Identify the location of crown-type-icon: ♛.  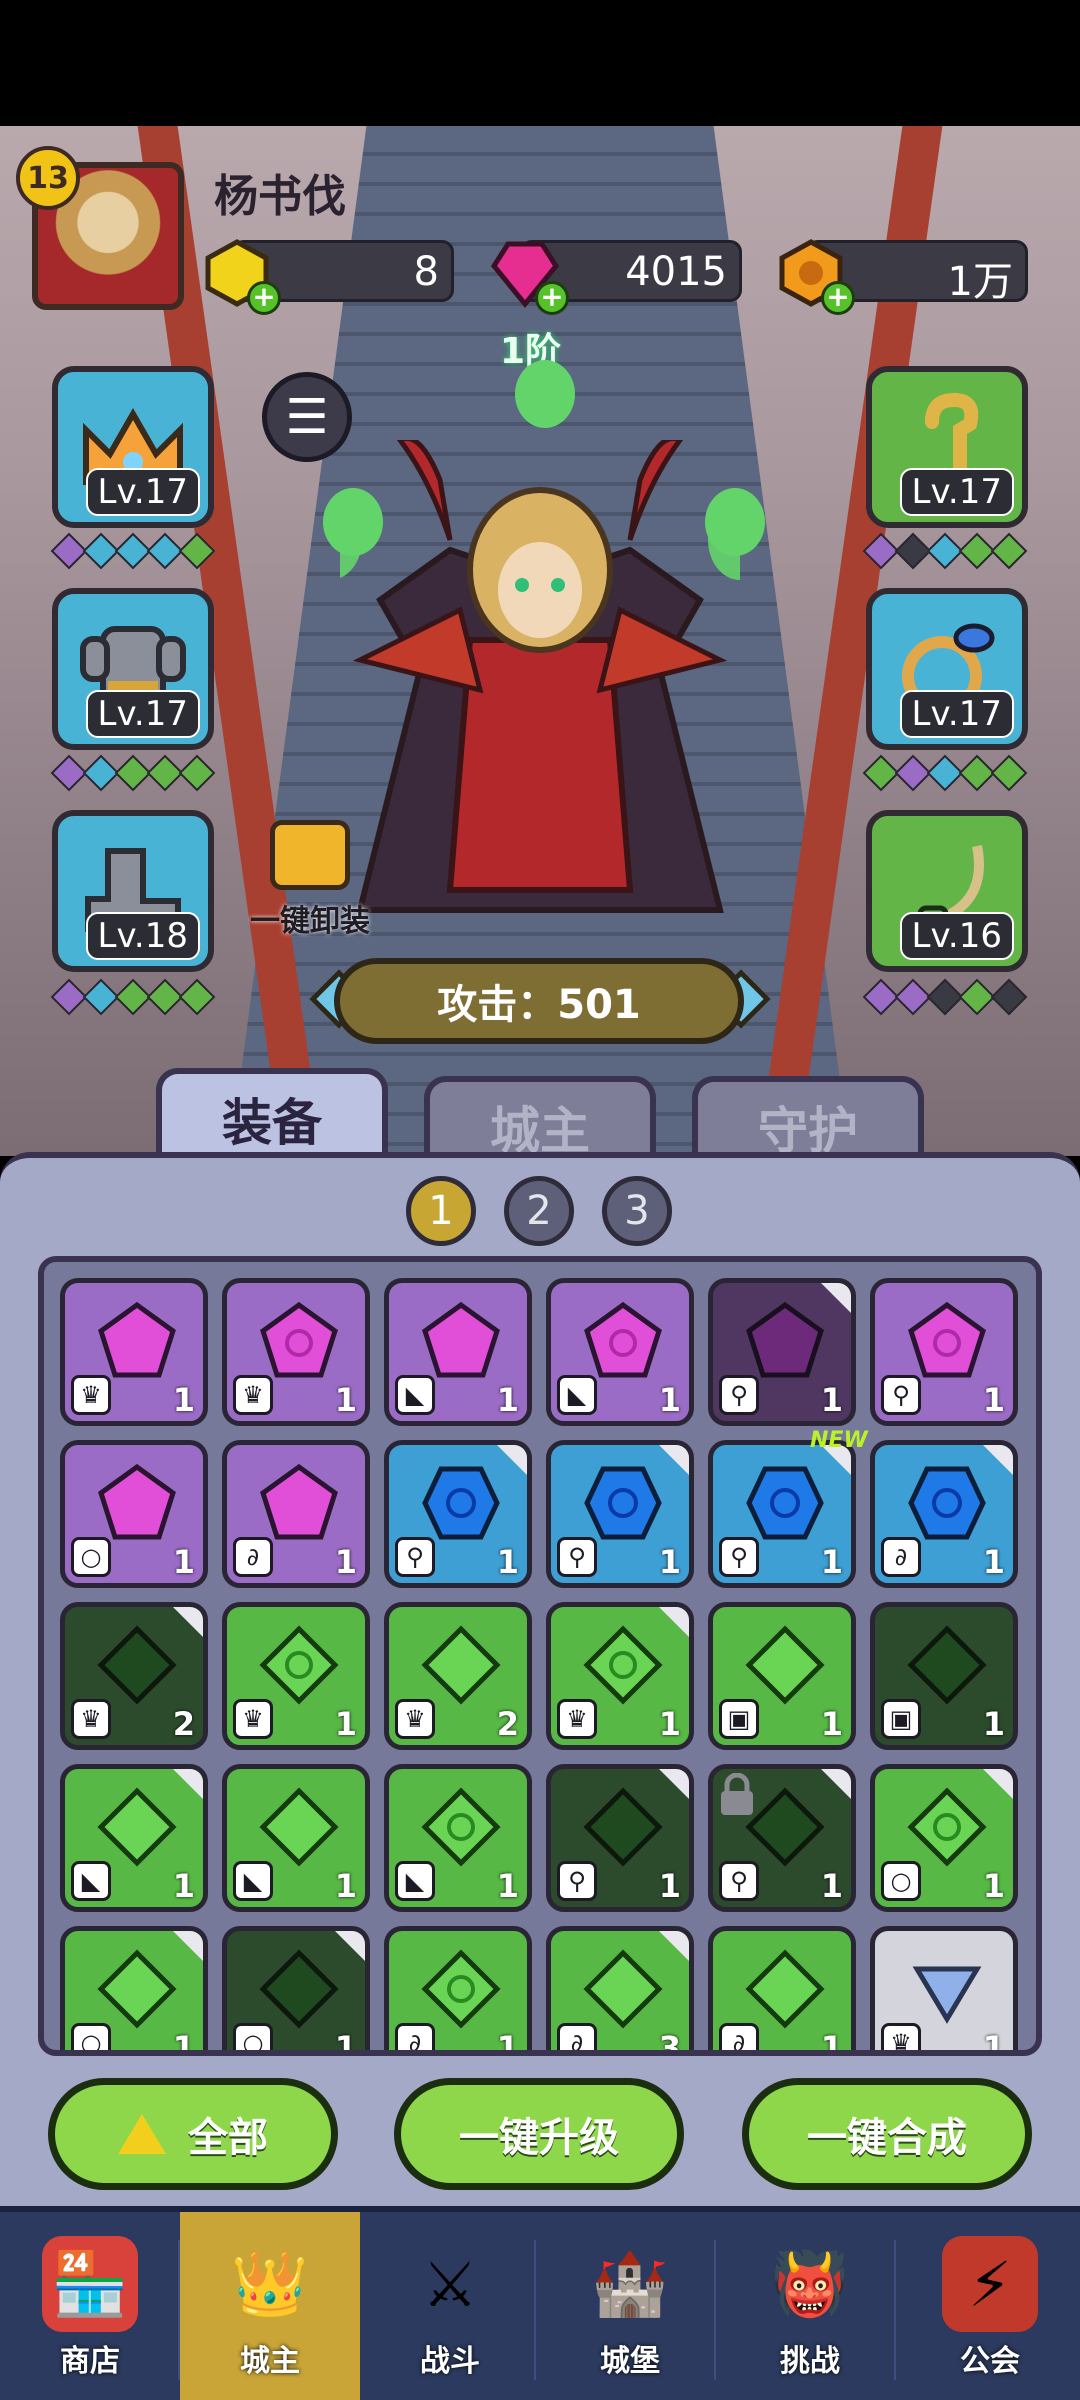
(91, 1719).